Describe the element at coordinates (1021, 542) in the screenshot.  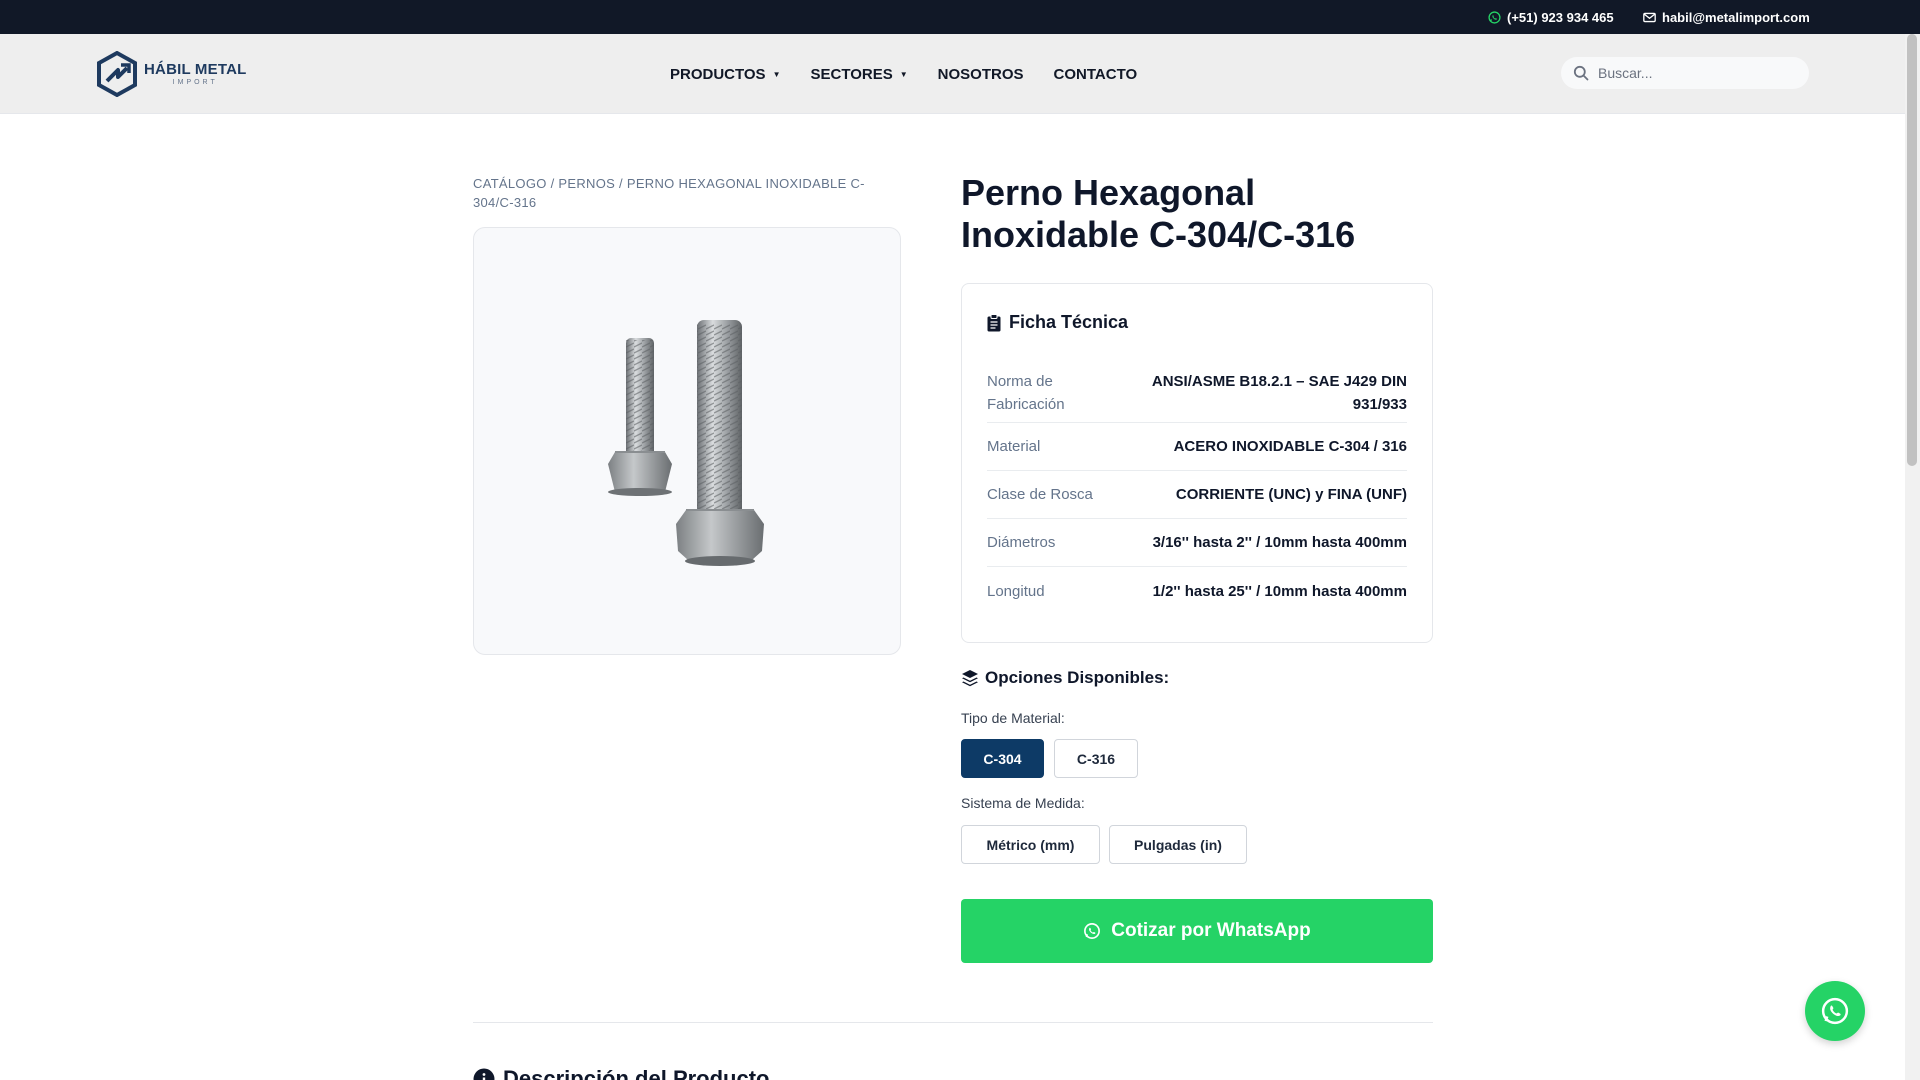
I see `spec-key: Diámetros` at that location.